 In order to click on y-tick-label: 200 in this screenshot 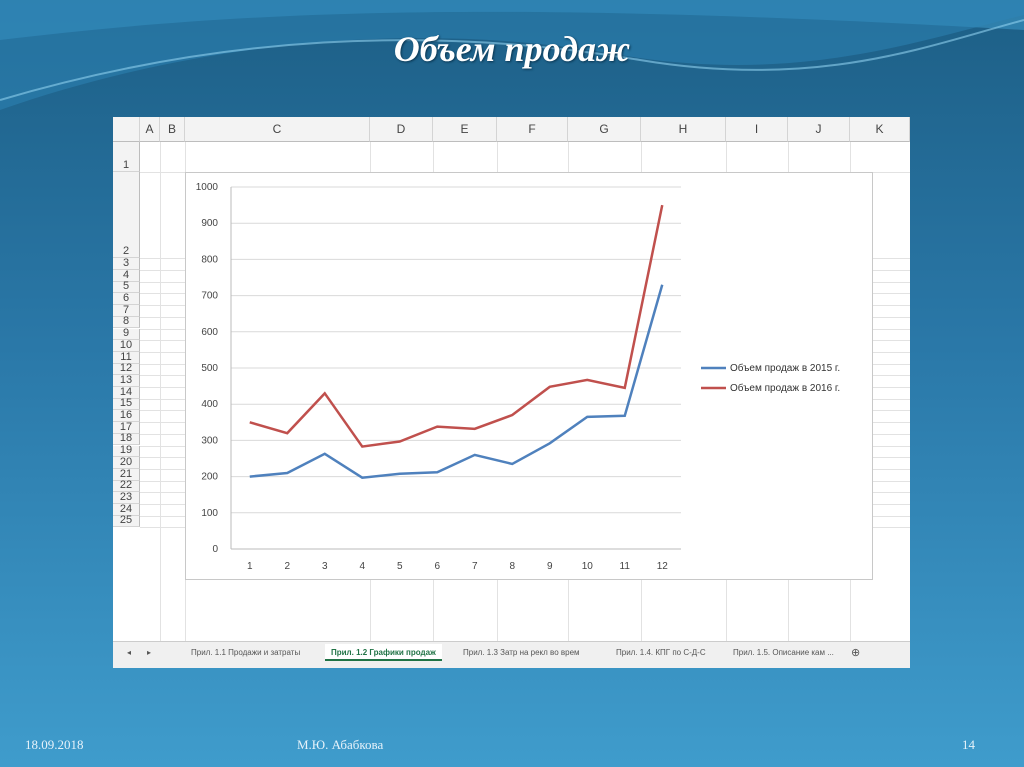, I will do `click(209, 477)`.